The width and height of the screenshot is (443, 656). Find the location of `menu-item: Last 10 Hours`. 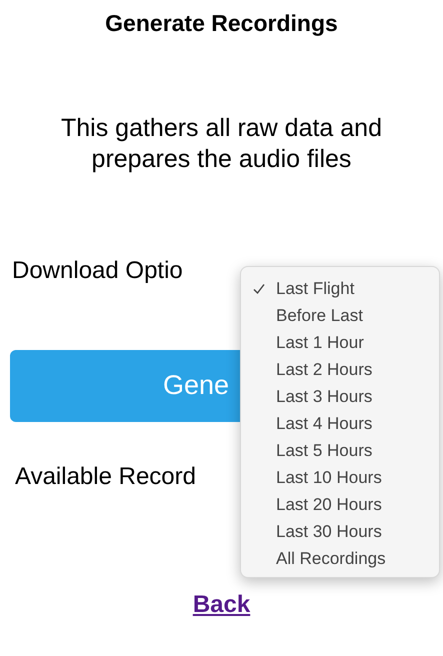

menu-item: Last 10 Hours is located at coordinates (340, 477).